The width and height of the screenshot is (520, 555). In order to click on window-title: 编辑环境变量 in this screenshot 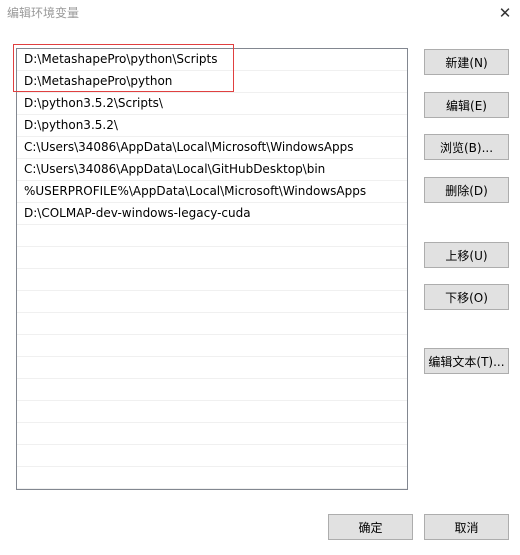, I will do `click(43, 13)`.